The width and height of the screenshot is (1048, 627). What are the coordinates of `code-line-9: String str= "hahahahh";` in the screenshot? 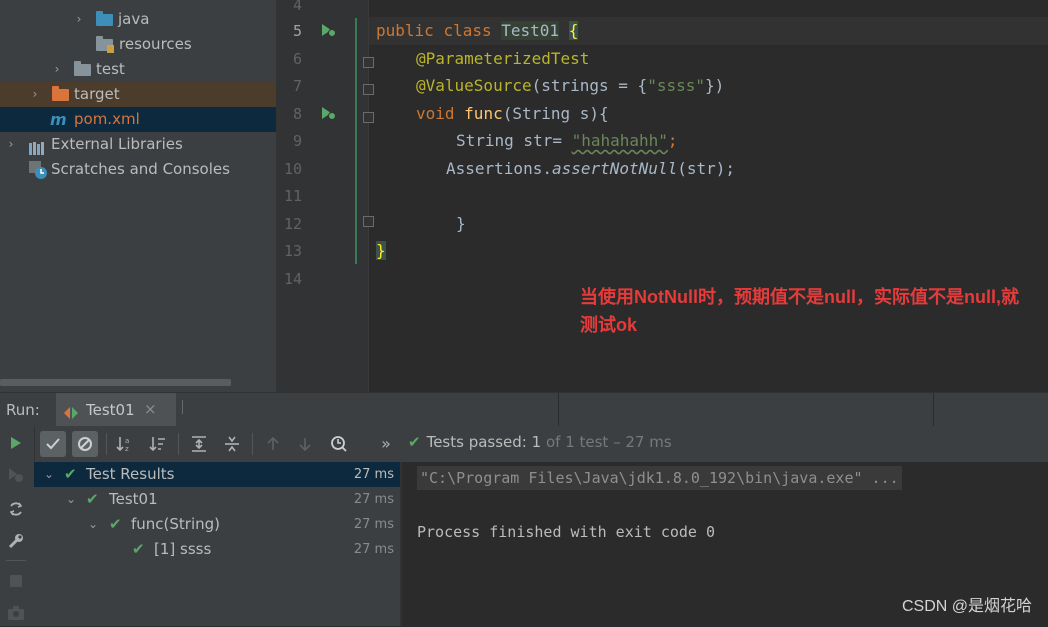 It's located at (567, 141).